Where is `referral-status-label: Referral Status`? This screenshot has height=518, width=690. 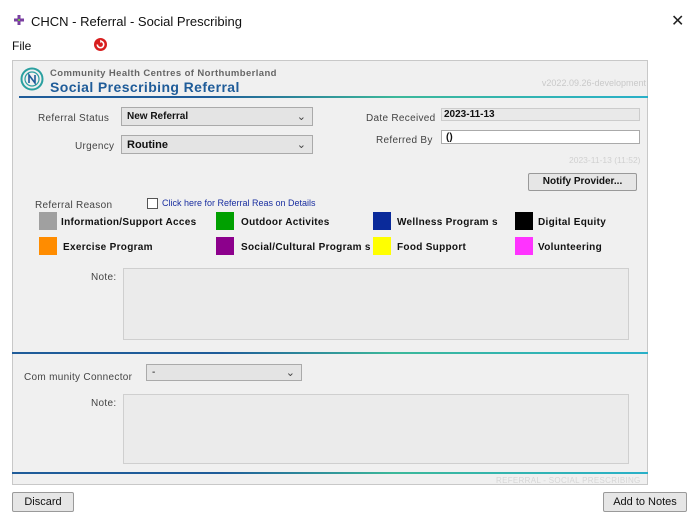
referral-status-label: Referral Status is located at coordinates (74, 118).